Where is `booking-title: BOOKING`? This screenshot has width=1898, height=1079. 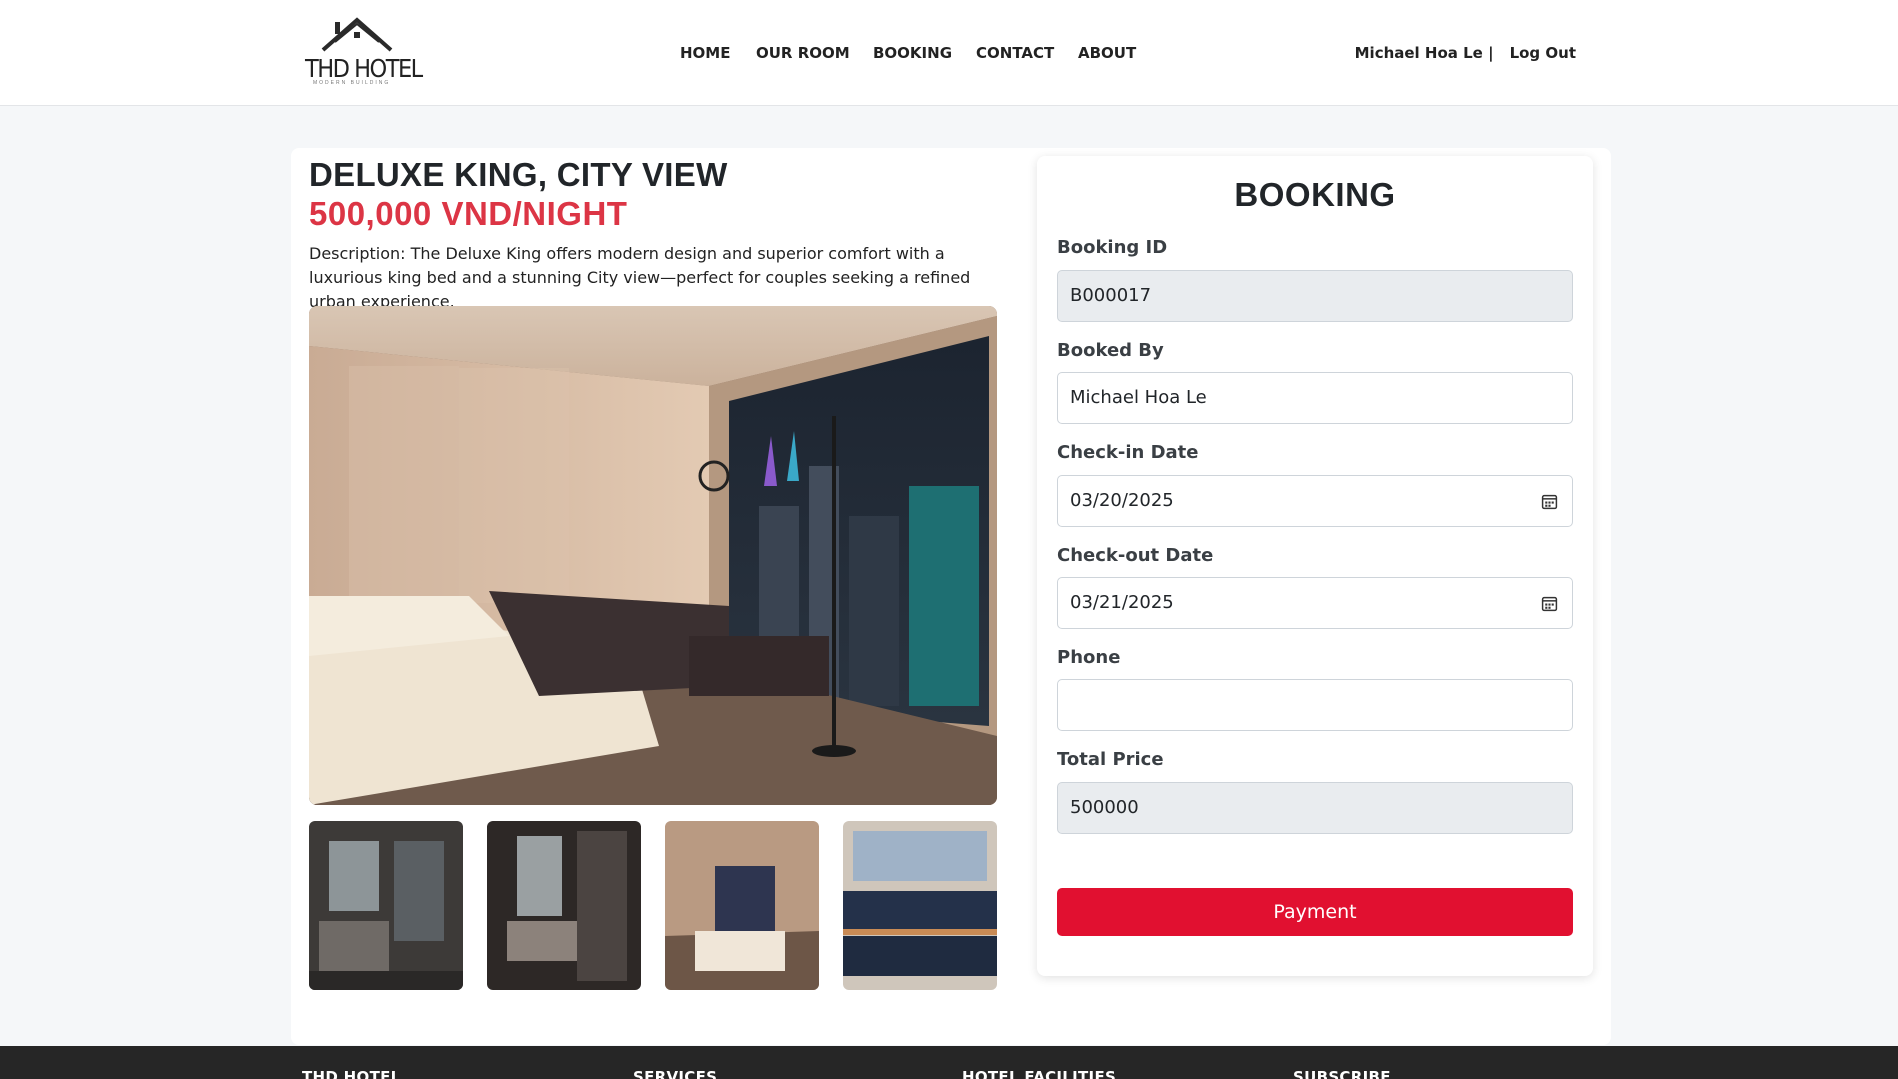
booking-title: BOOKING is located at coordinates (1315, 194).